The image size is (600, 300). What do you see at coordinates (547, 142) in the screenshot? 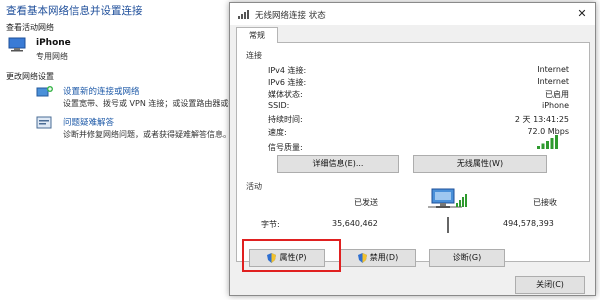
I see `signal-strength-icon` at bounding box center [547, 142].